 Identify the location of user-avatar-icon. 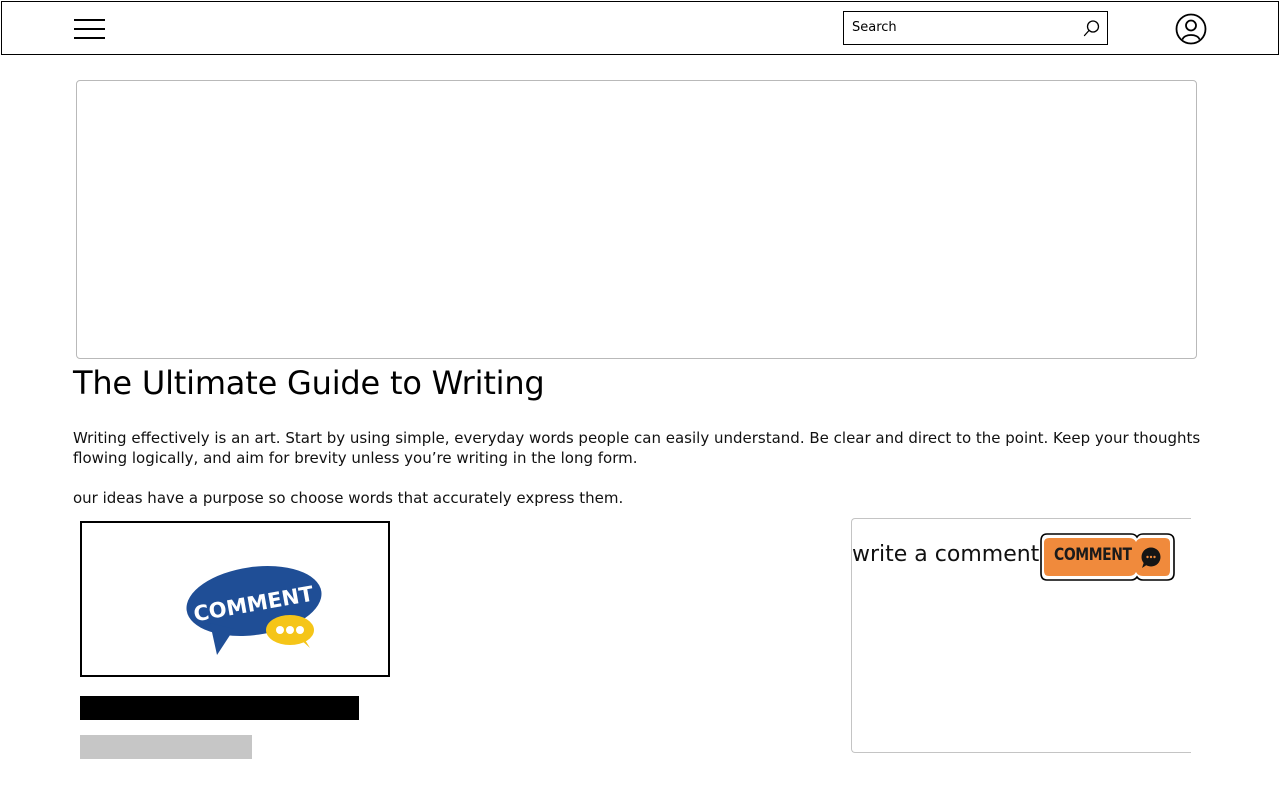
(1191, 29).